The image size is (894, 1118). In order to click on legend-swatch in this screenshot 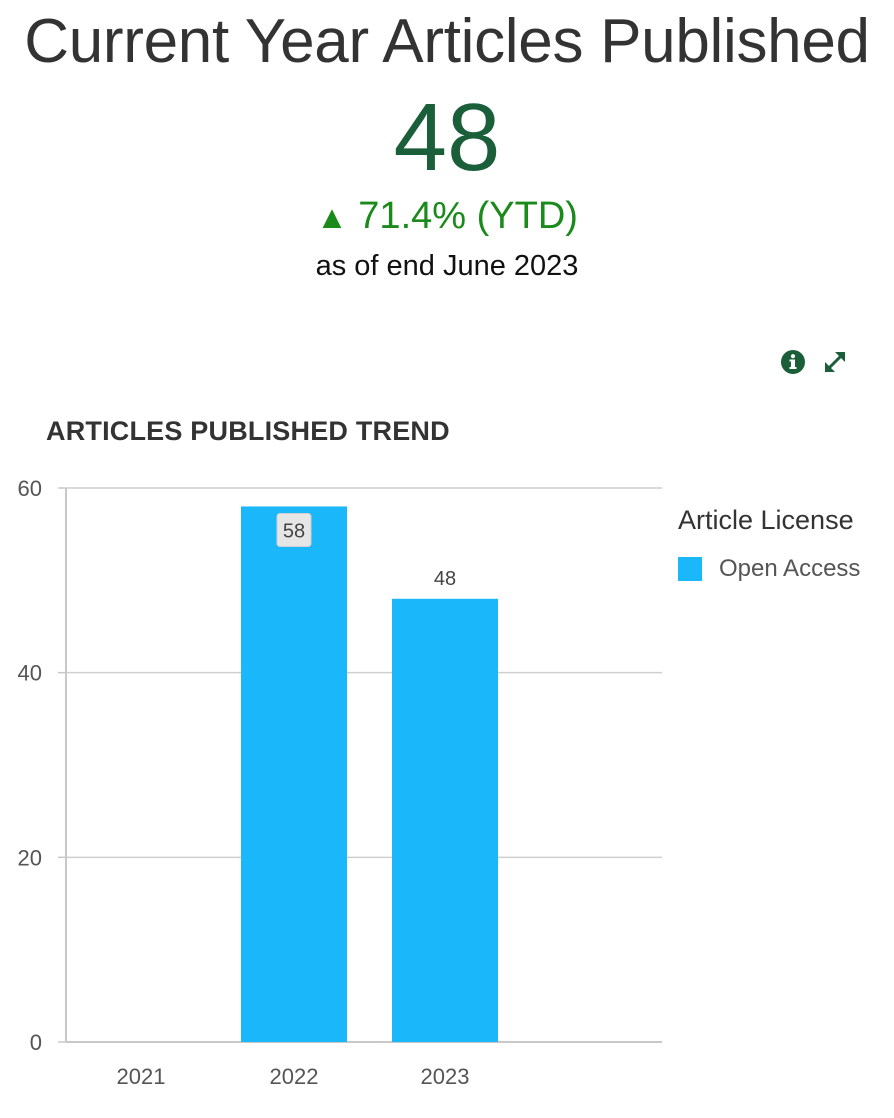, I will do `click(690, 569)`.